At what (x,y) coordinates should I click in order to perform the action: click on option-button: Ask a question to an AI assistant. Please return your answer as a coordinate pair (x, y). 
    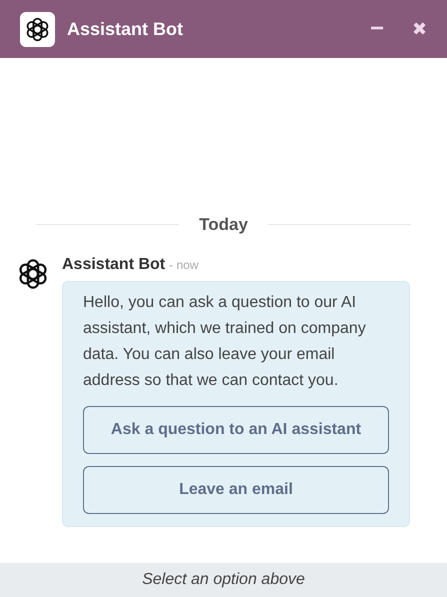
    Looking at the image, I should click on (236, 430).